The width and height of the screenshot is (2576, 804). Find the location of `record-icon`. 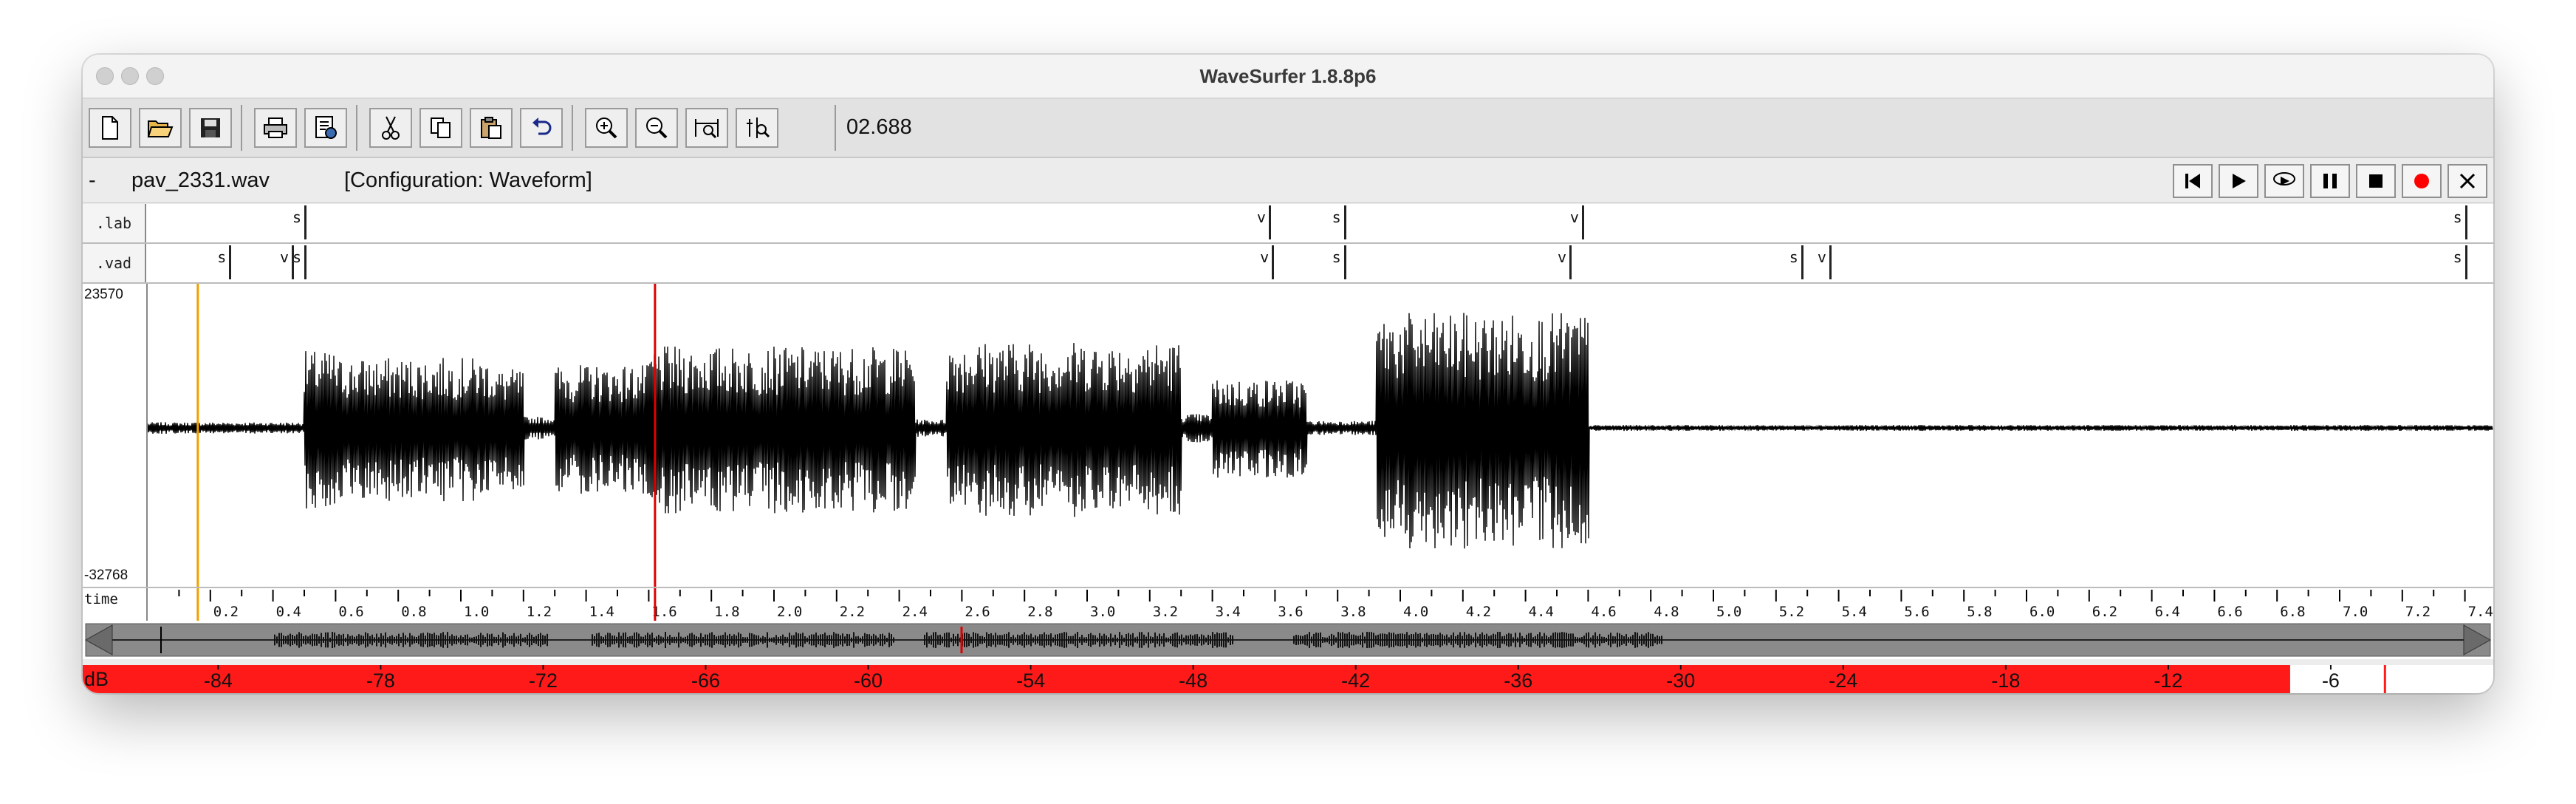

record-icon is located at coordinates (2421, 181).